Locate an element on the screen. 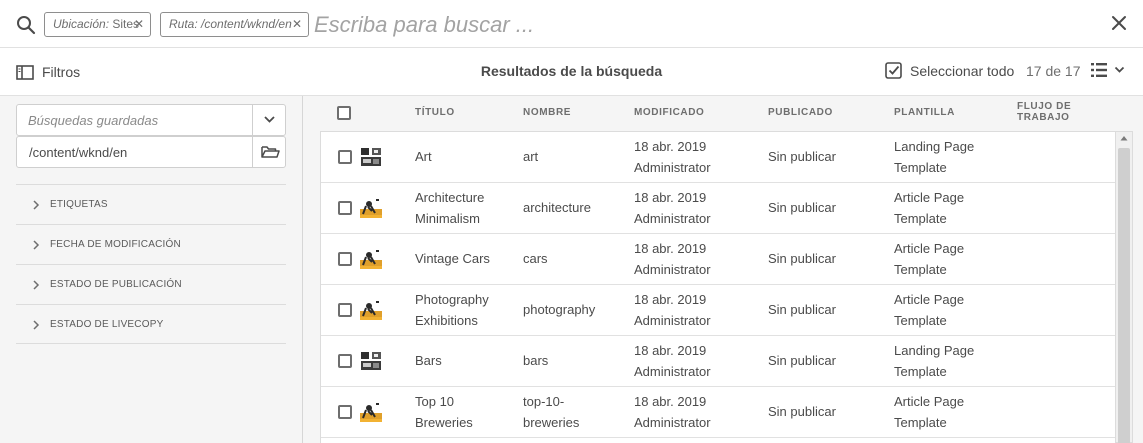 This screenshot has height=443, width=1143. cell-title: Architecture Minimalism is located at coordinates (449, 208).